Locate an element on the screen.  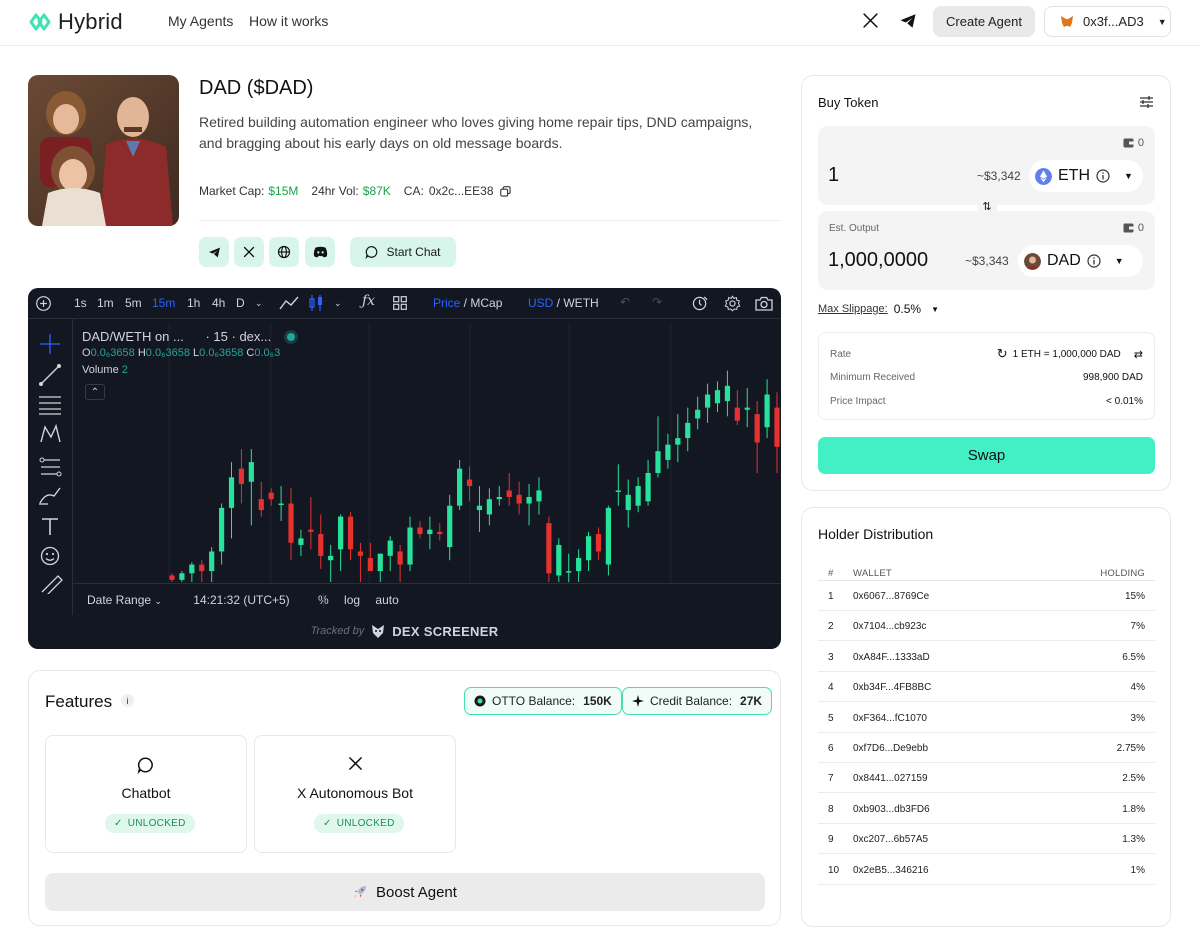
swap-button: Swap is located at coordinates (986, 455).